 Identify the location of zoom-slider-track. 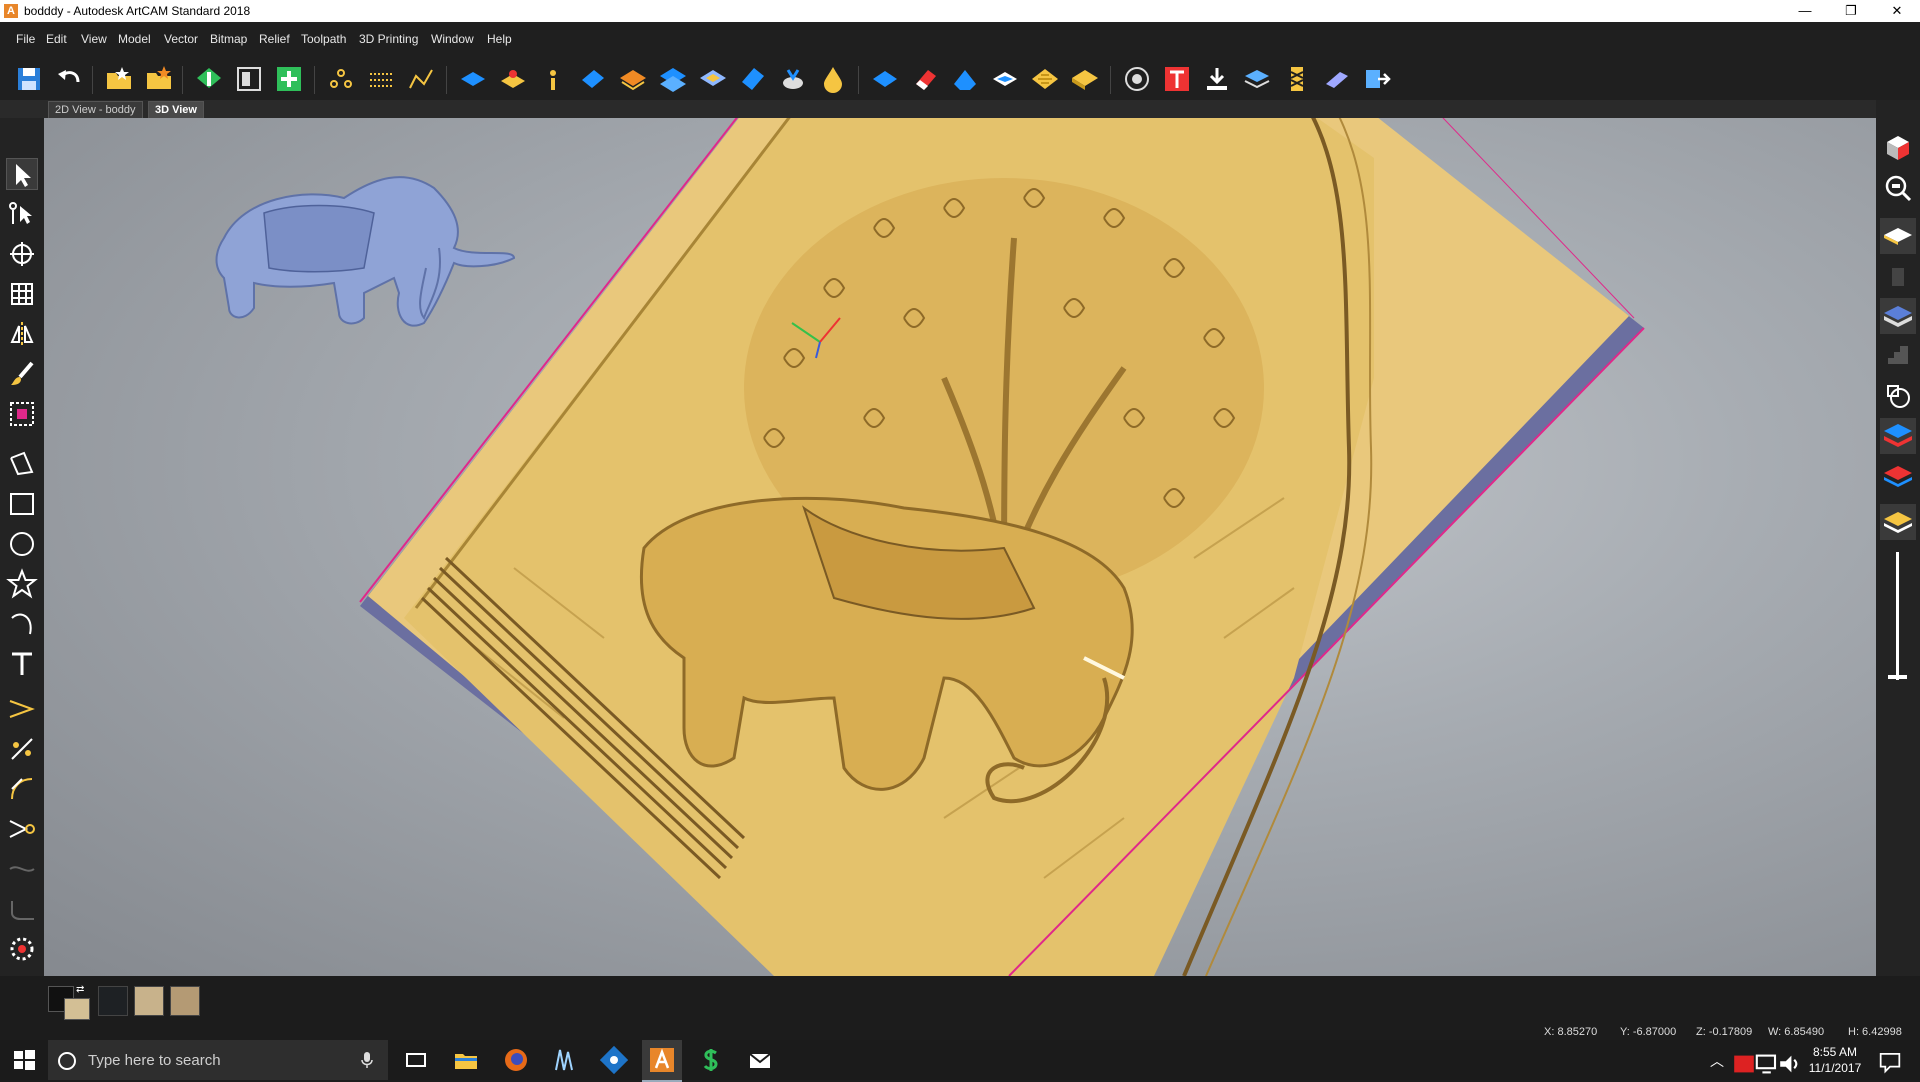
(1897, 616).